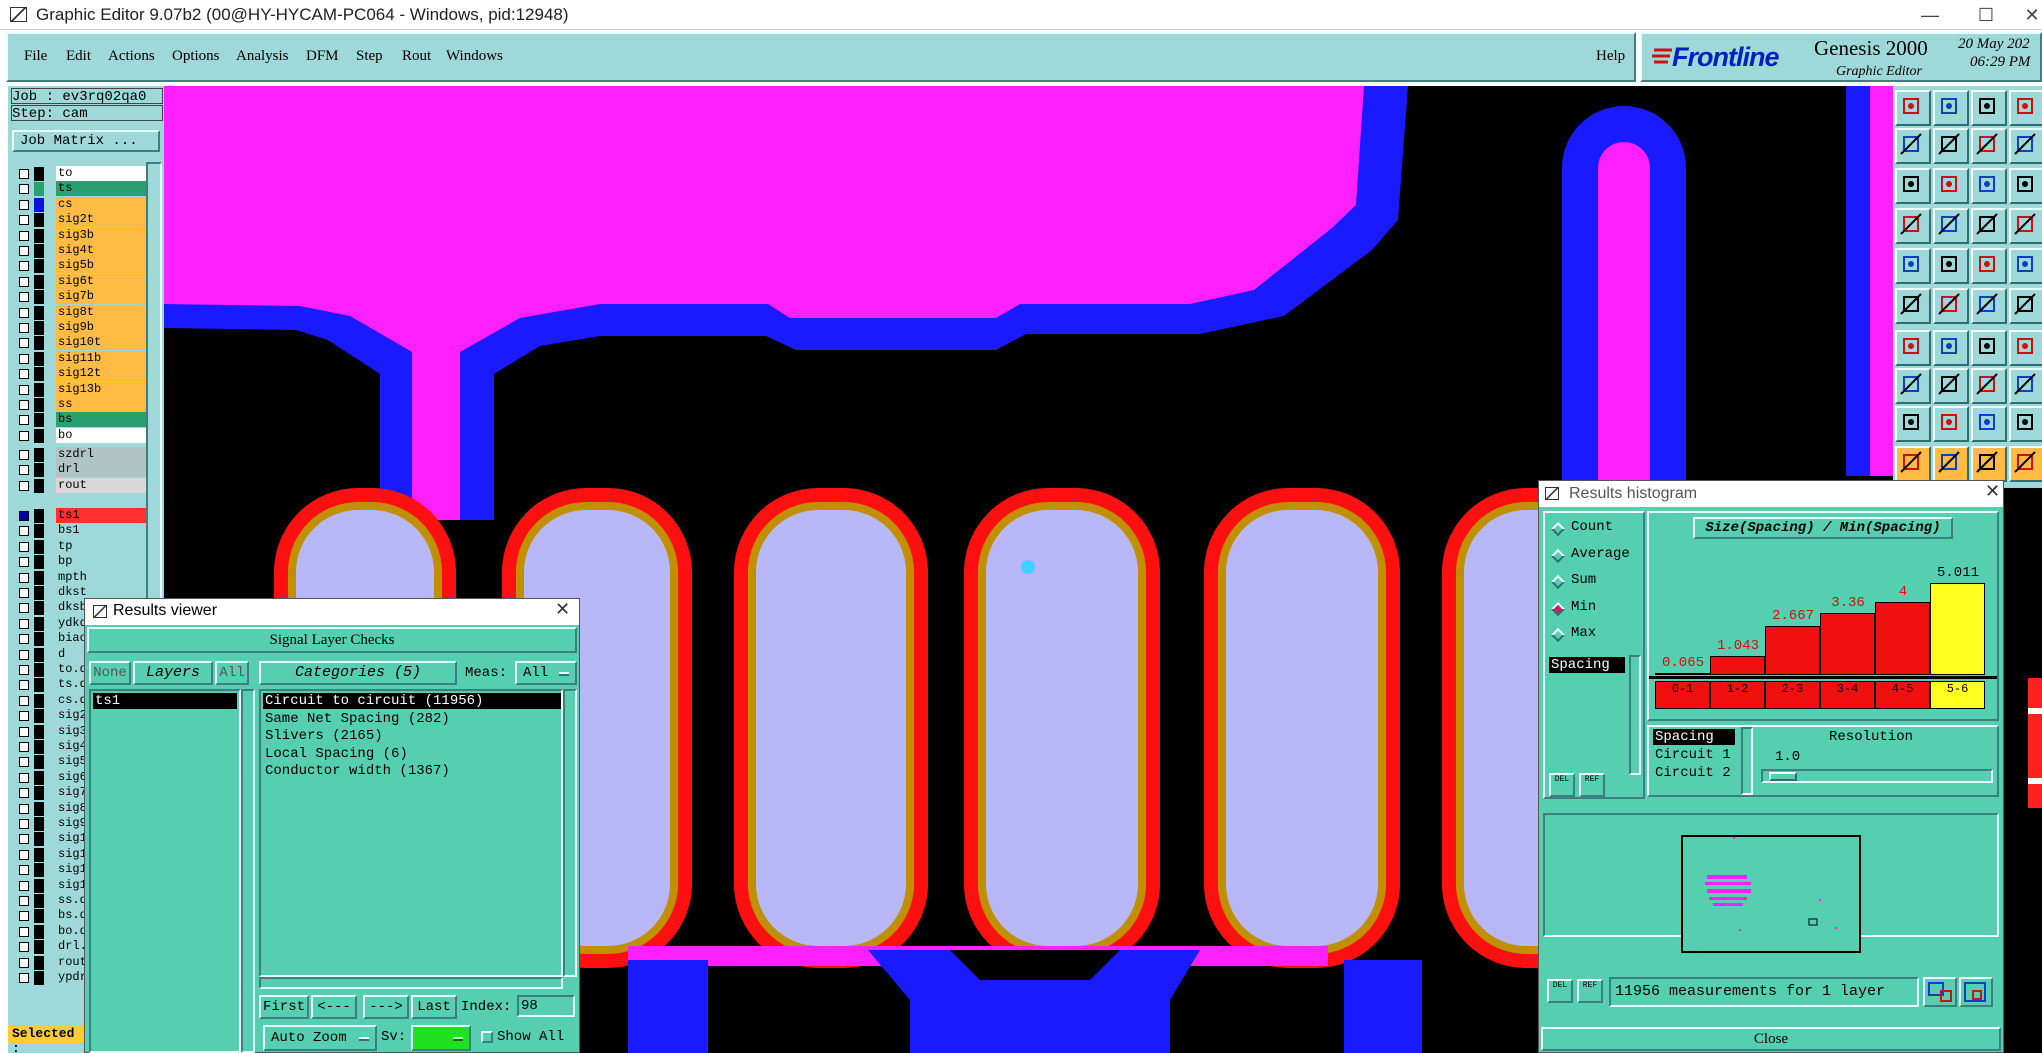 The height and width of the screenshot is (1053, 2042). I want to click on layer-row: sig12t, so click(80, 374).